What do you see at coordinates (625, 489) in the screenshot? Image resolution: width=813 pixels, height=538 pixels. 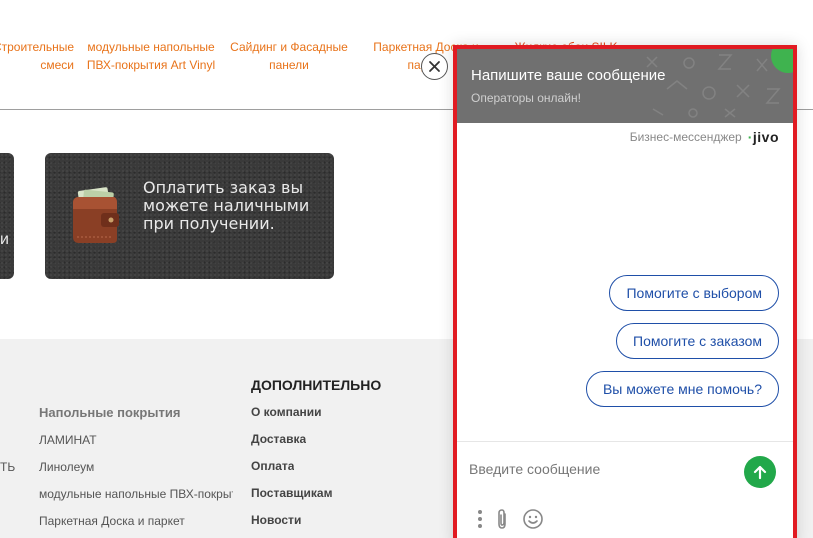 I see `message-composer` at bounding box center [625, 489].